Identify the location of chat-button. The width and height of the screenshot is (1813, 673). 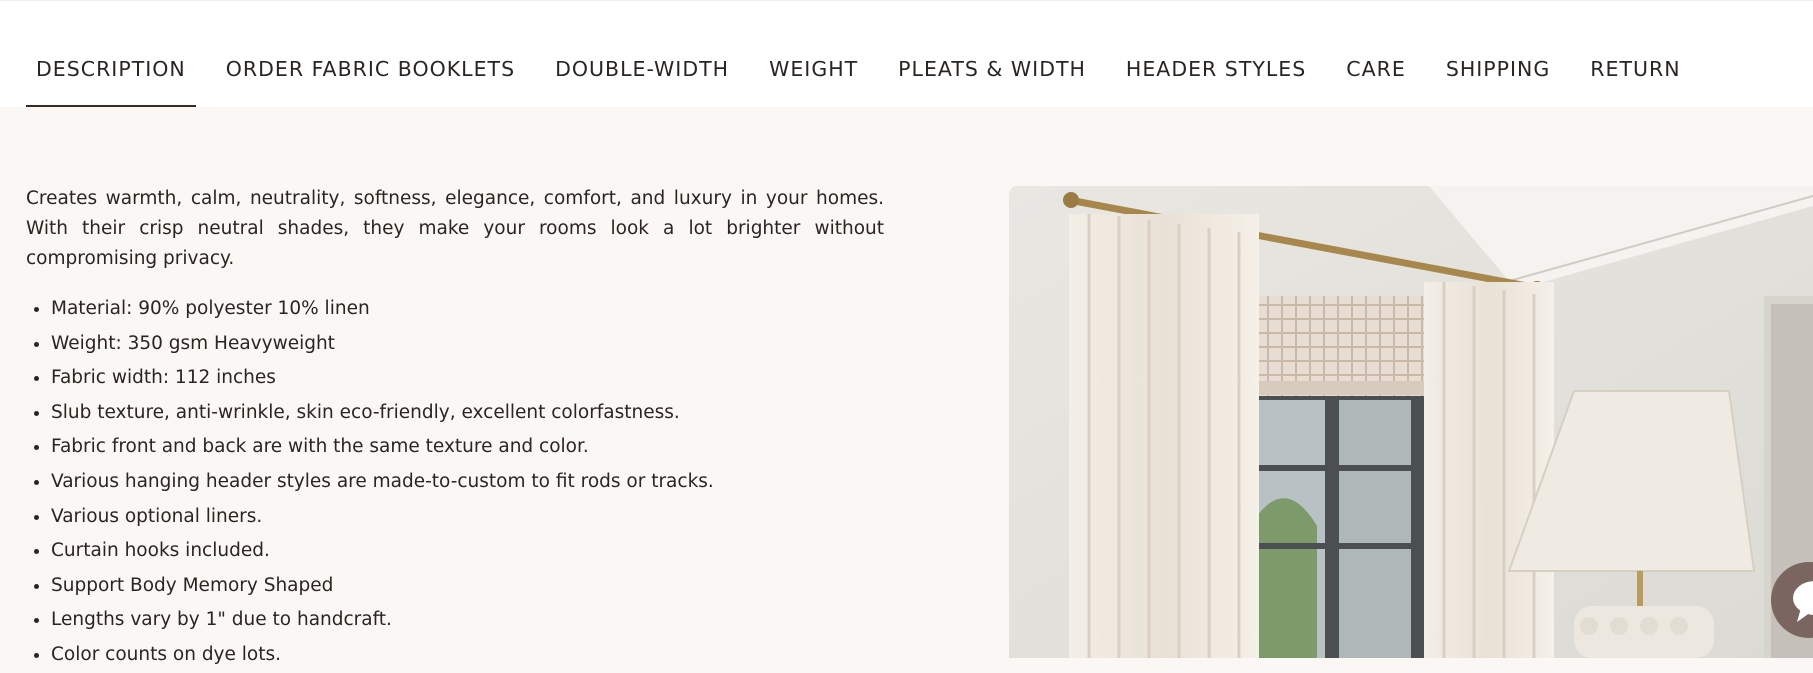
(1792, 600).